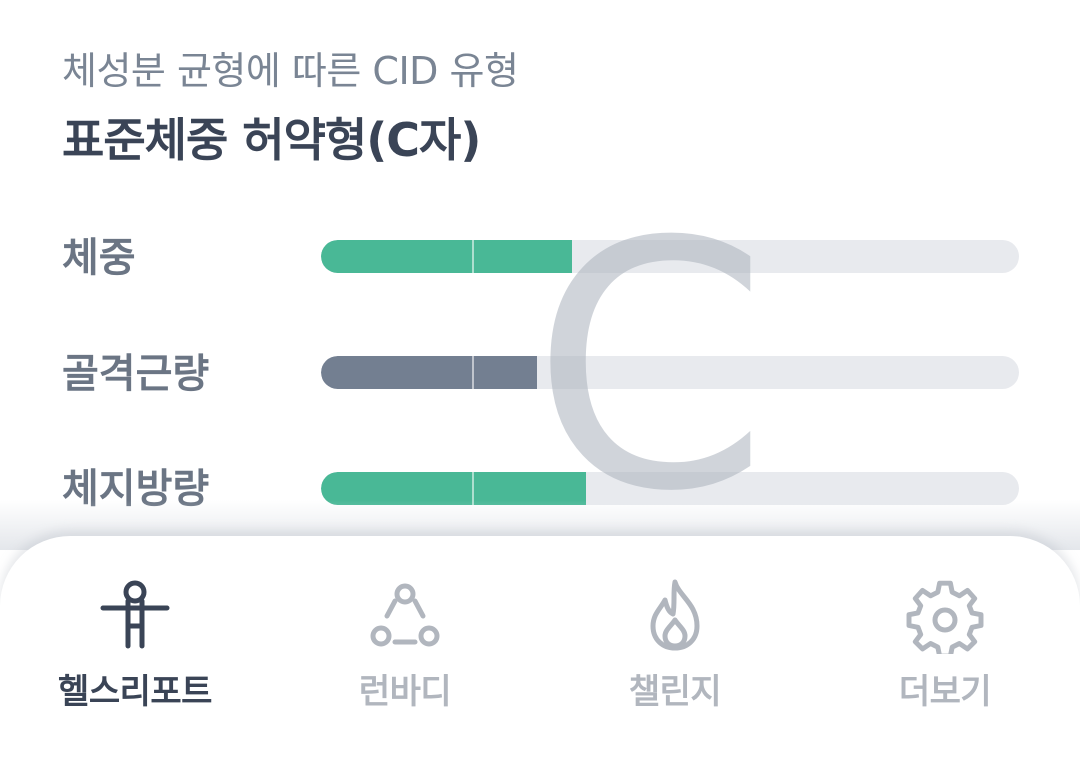 The height and width of the screenshot is (758, 1080). I want to click on cid-subtitle: 체성분 균형에 따른 CID 유형, so click(290, 71).